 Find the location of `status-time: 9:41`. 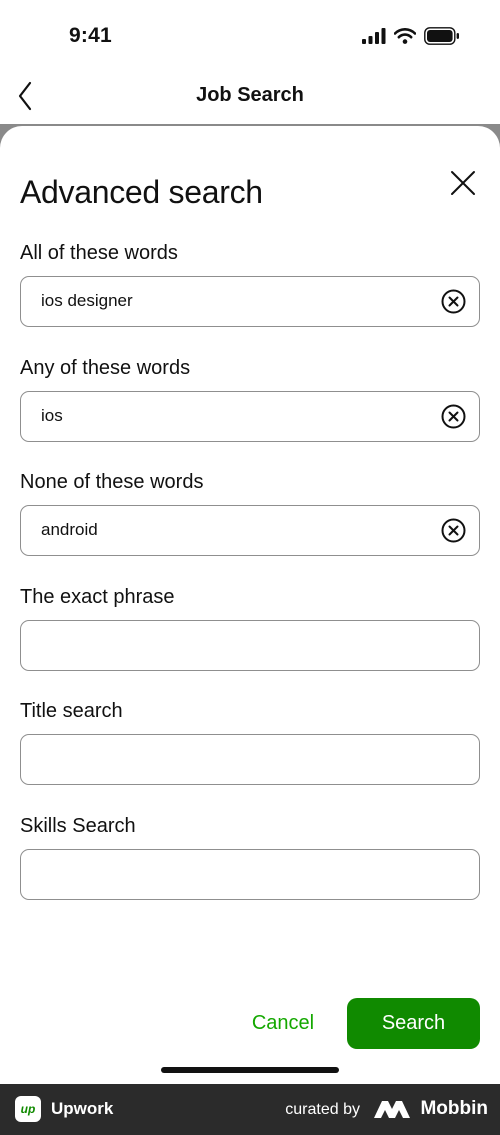

status-time: 9:41 is located at coordinates (90, 35).